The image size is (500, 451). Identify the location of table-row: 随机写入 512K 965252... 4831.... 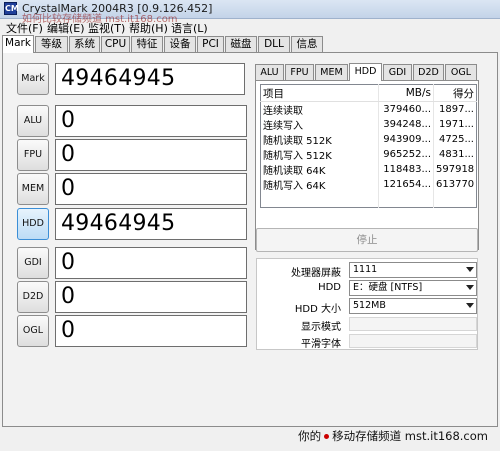
(369, 154).